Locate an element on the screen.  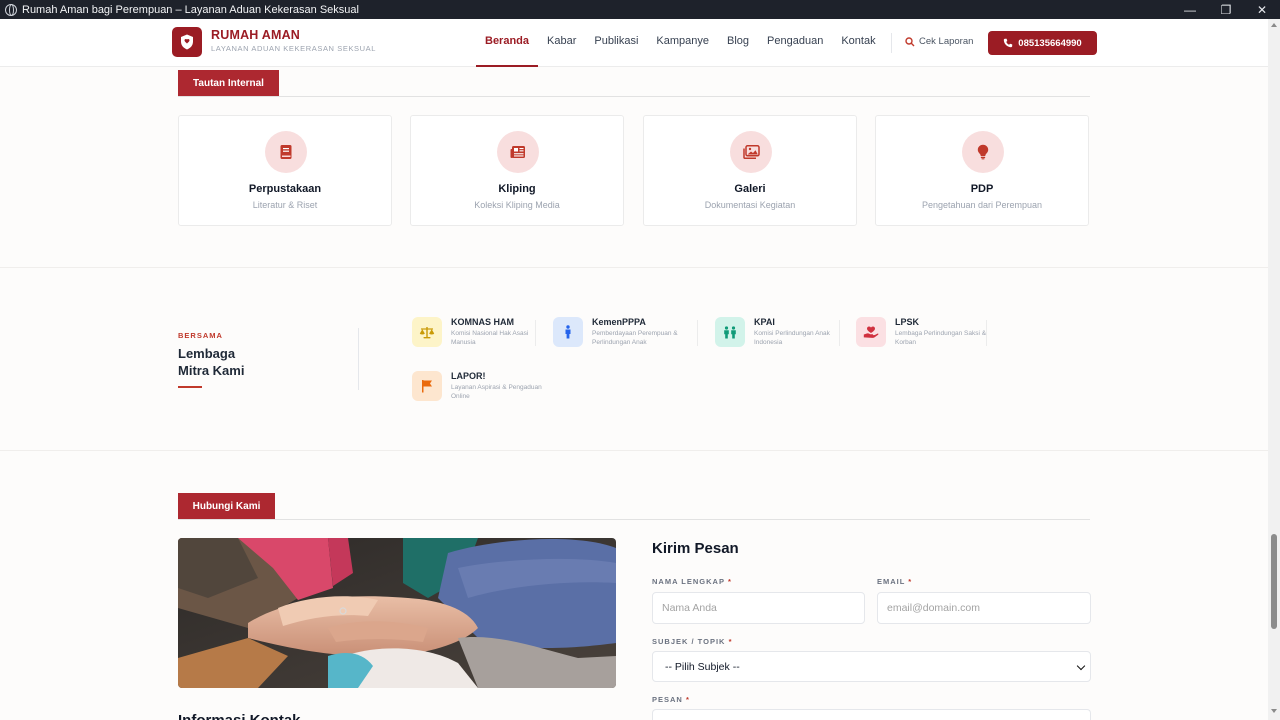
name-input is located at coordinates (758, 608).